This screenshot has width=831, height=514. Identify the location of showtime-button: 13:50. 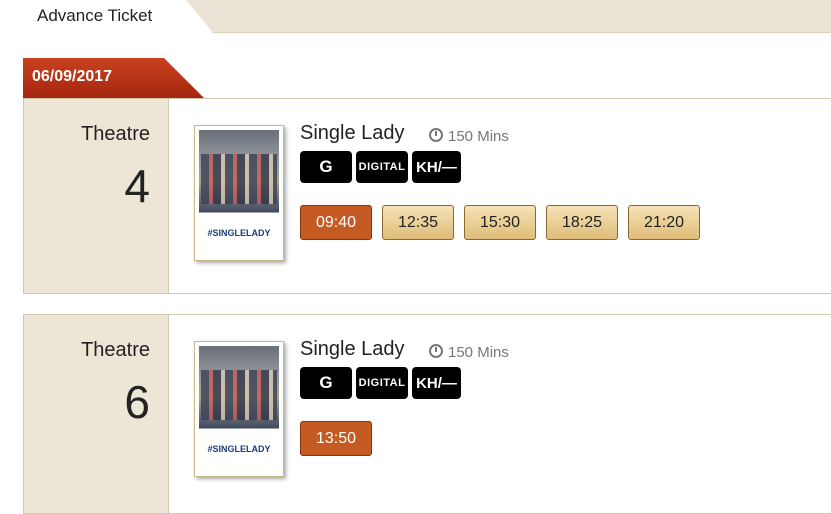
(336, 438).